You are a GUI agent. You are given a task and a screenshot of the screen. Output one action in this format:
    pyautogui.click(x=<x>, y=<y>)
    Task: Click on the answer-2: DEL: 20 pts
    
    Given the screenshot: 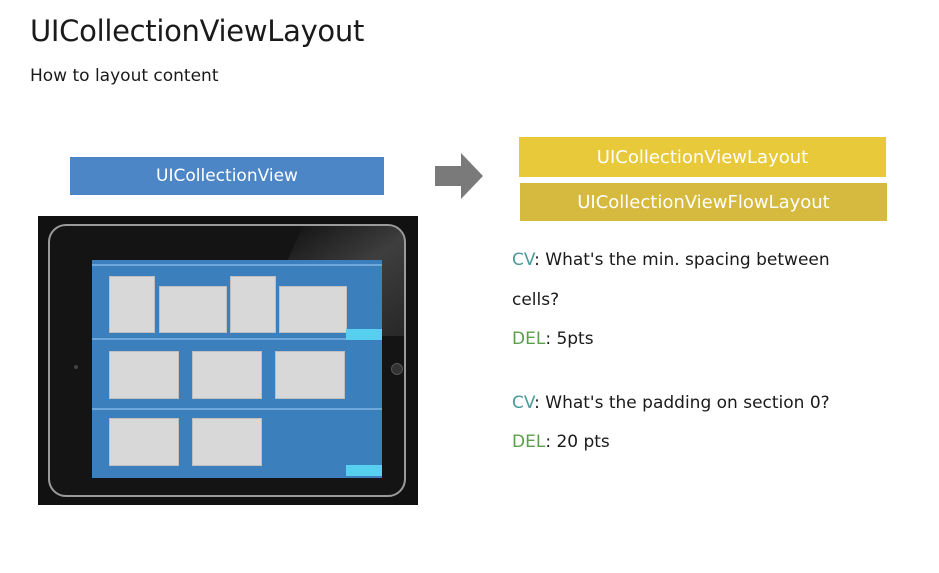 What is the action you would take?
    pyautogui.click(x=561, y=442)
    